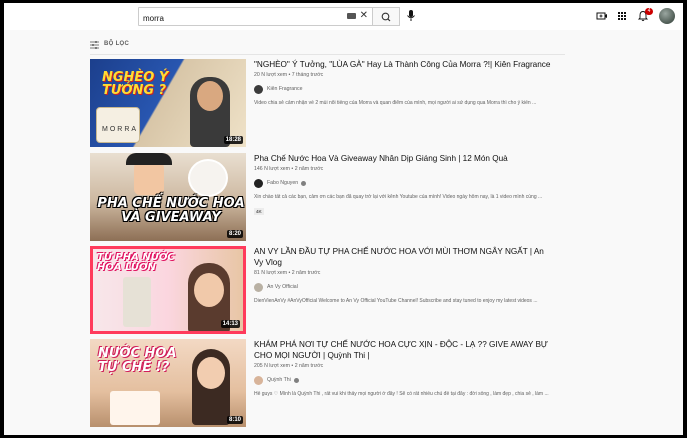  Describe the element at coordinates (171, 210) in the screenshot. I see `thumbnail-caption: PHA CHẾ NƯỚC HOA VÀ GIVEAWAY` at that location.